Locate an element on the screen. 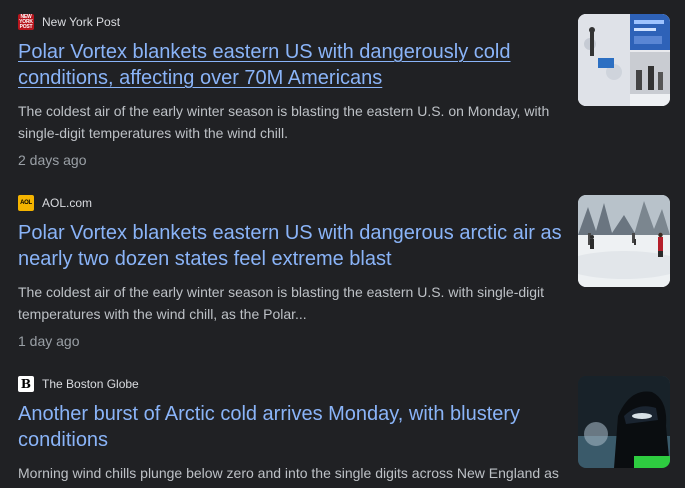  source-name: New York Post is located at coordinates (81, 22).